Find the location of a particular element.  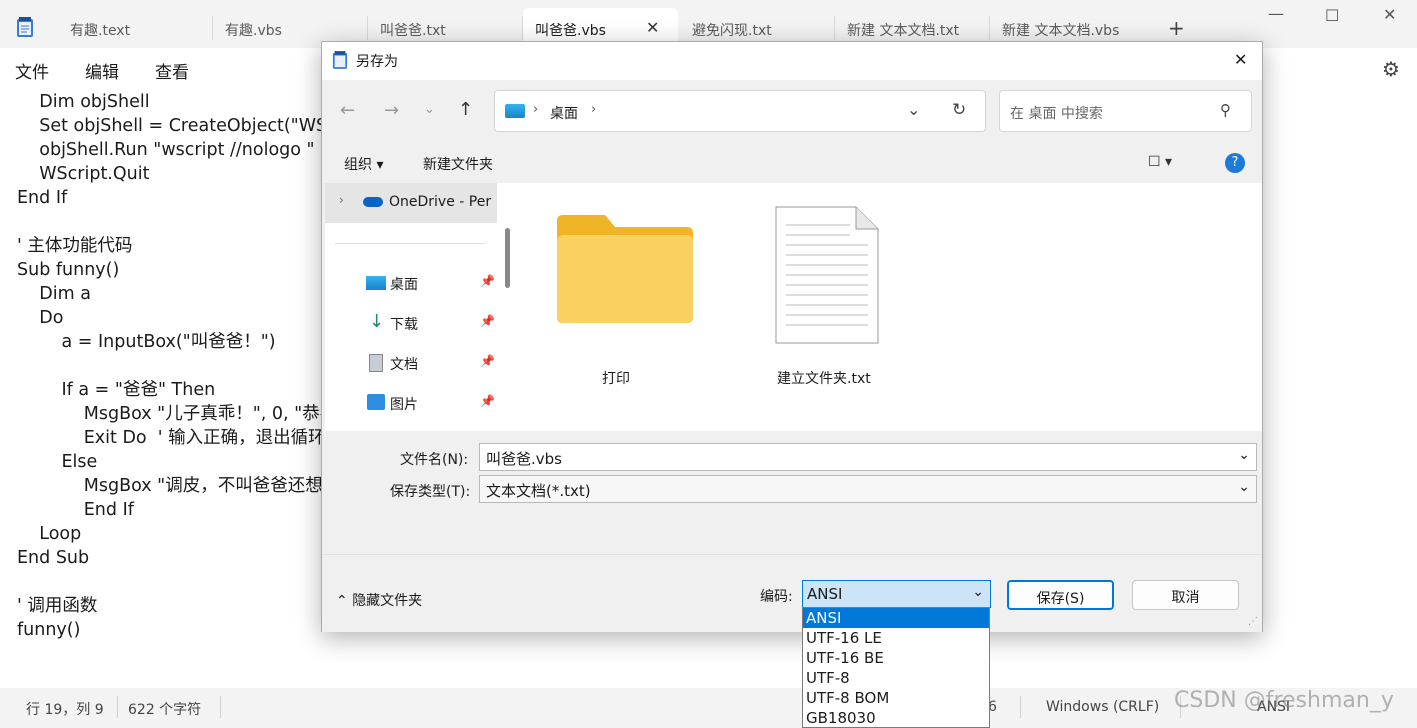

close-window-icon: ✕ is located at coordinates (1389, 14).